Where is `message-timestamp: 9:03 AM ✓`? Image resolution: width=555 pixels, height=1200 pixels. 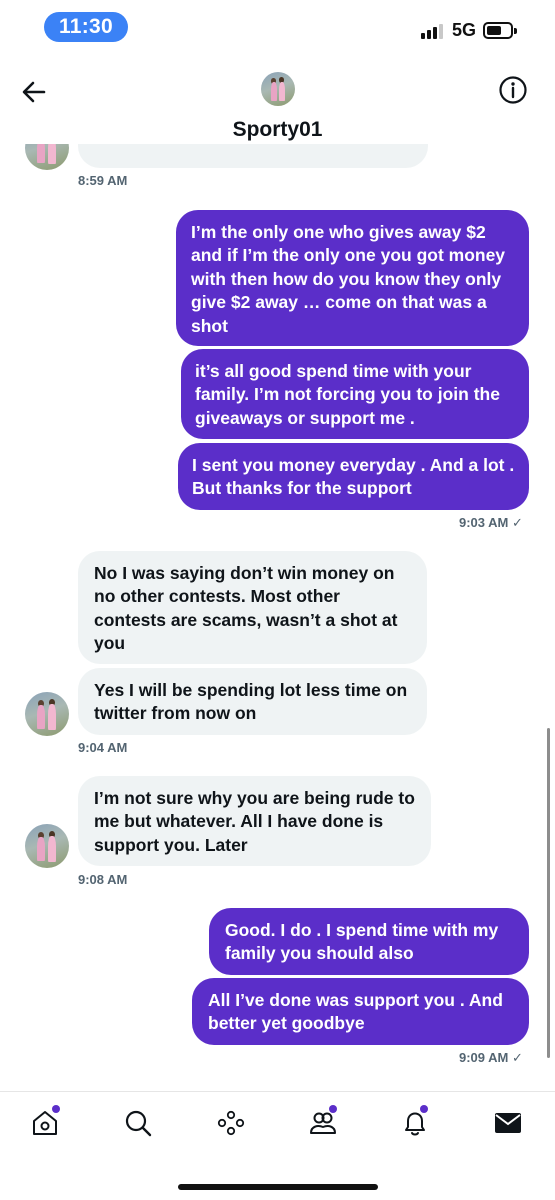 message-timestamp: 9:03 AM ✓ is located at coordinates (491, 522).